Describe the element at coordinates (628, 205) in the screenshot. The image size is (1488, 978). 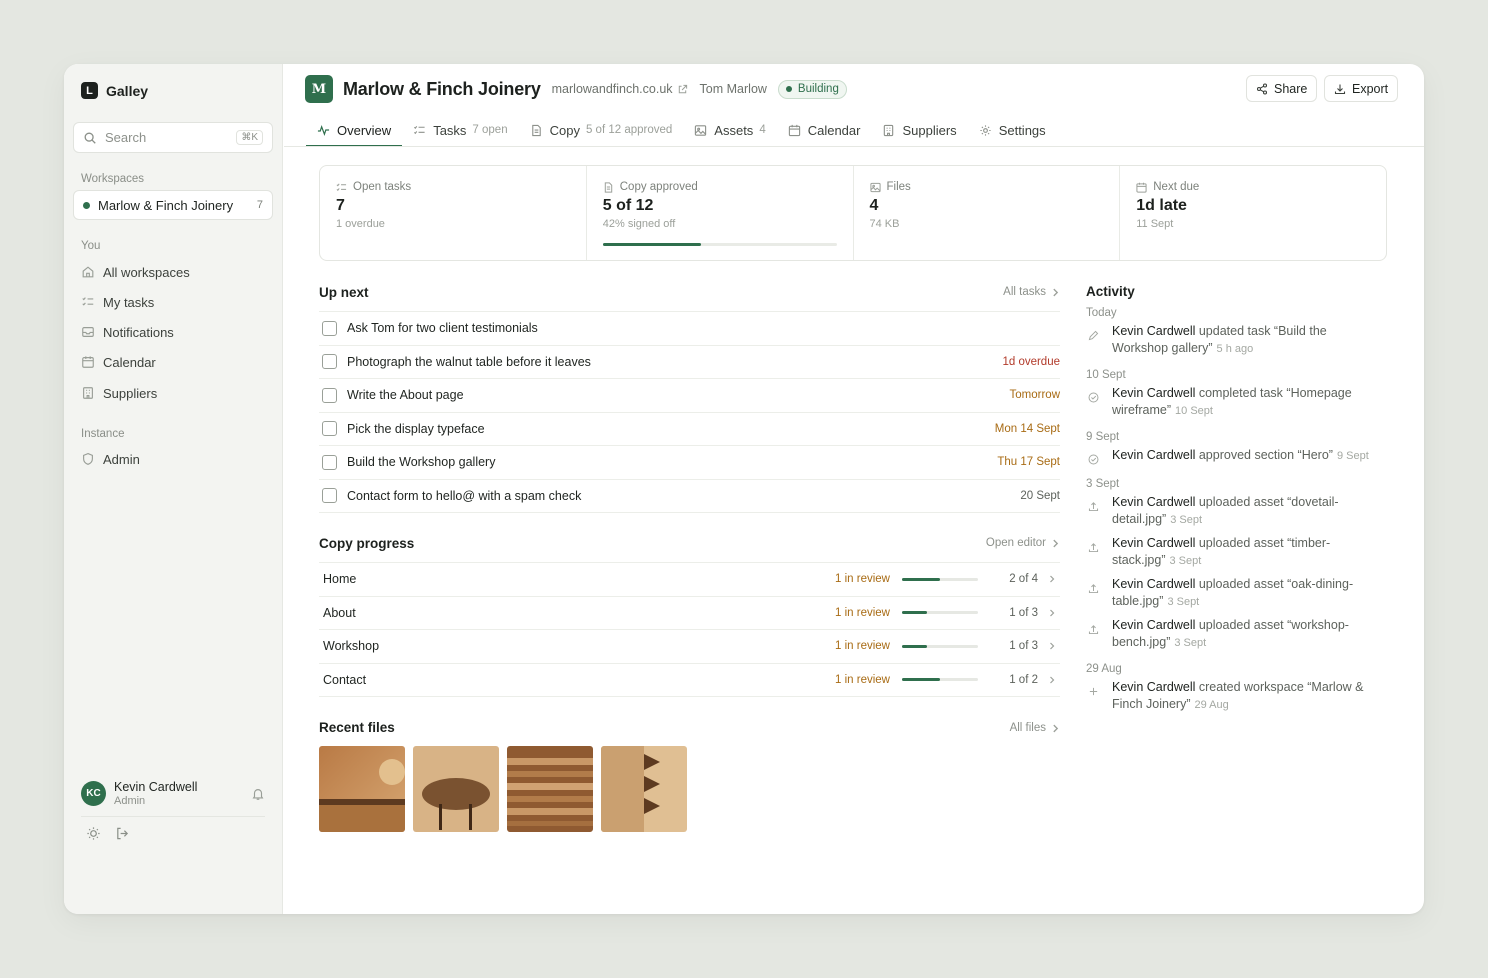
I see `stat-value: 5 of 12` at that location.